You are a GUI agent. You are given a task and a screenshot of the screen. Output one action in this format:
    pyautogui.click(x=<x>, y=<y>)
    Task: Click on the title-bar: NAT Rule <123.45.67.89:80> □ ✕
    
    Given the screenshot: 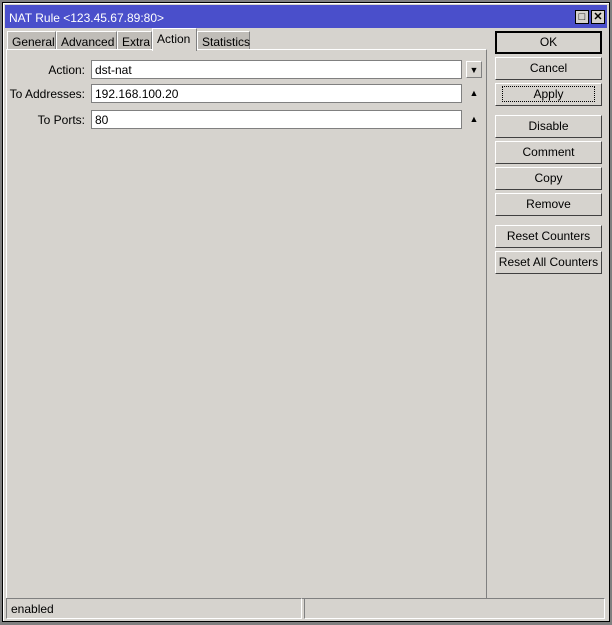 What is the action you would take?
    pyautogui.click(x=306, y=16)
    